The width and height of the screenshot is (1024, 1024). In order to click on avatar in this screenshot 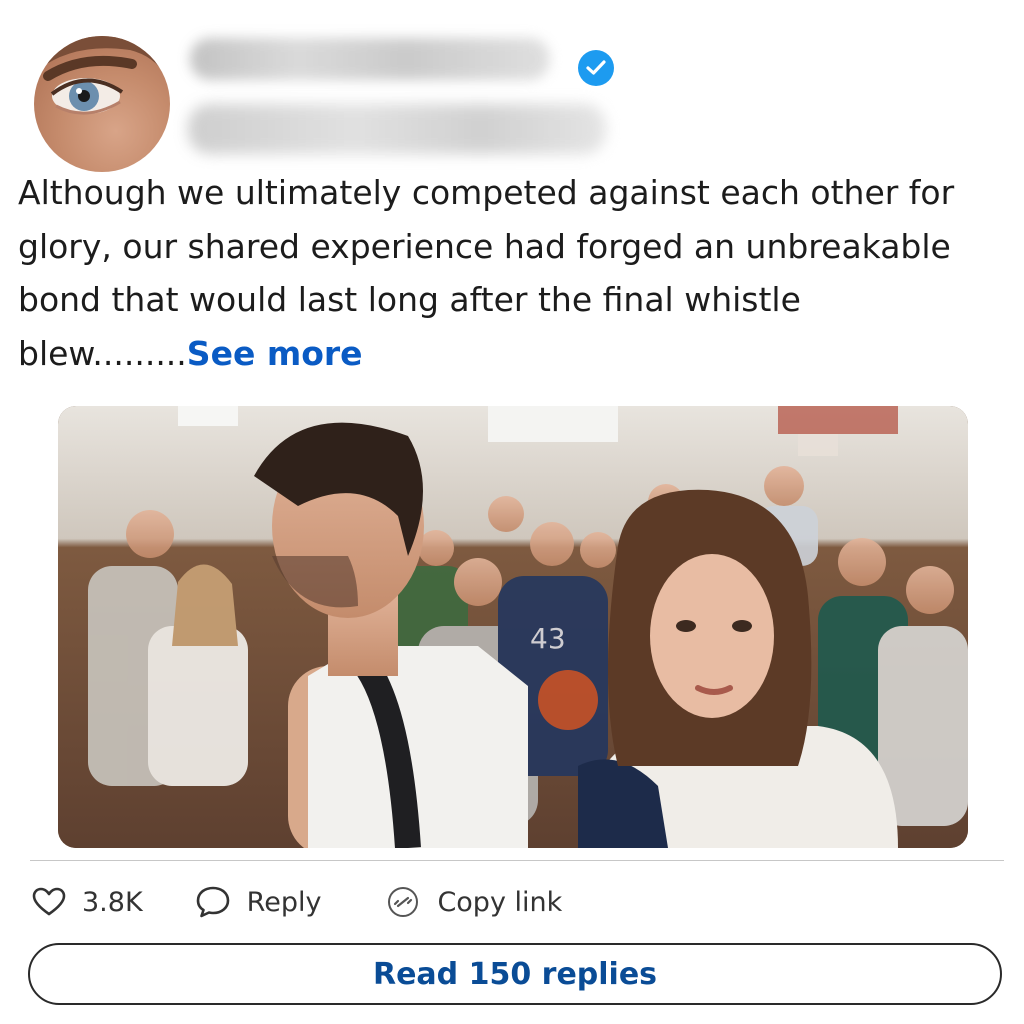, I will do `click(102, 104)`.